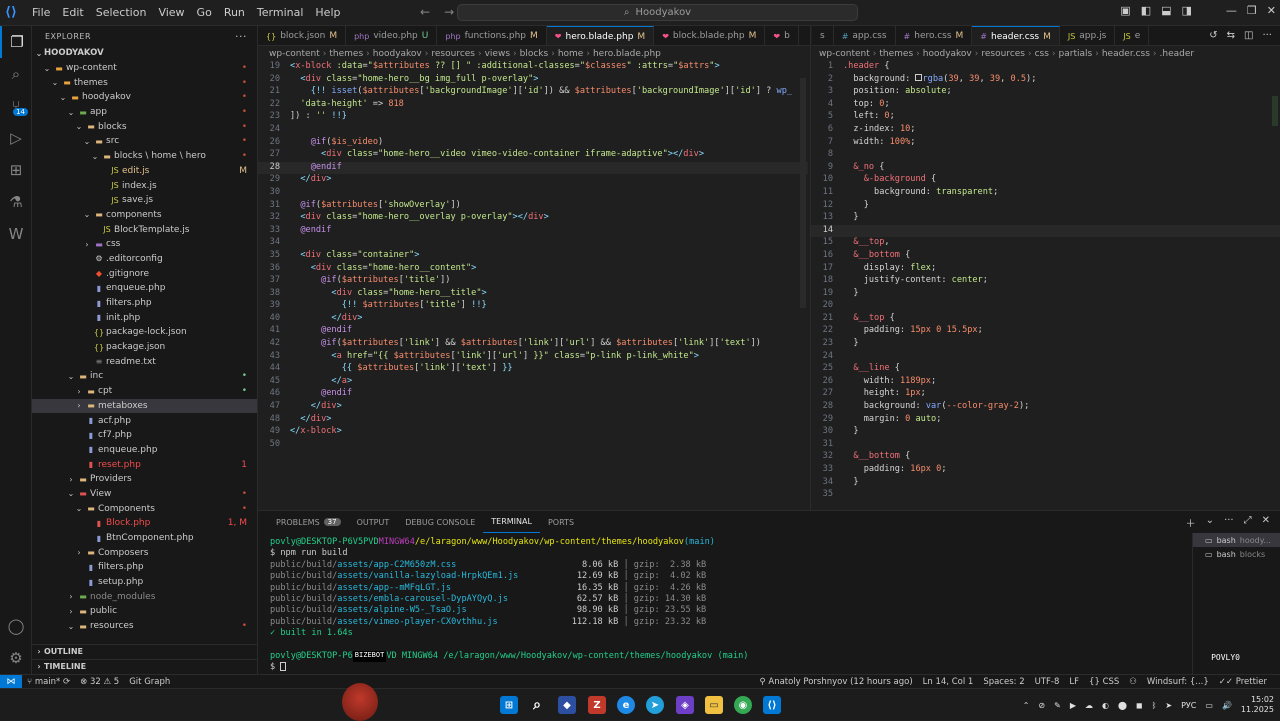  I want to click on close-button: ✕, so click(1271, 10).